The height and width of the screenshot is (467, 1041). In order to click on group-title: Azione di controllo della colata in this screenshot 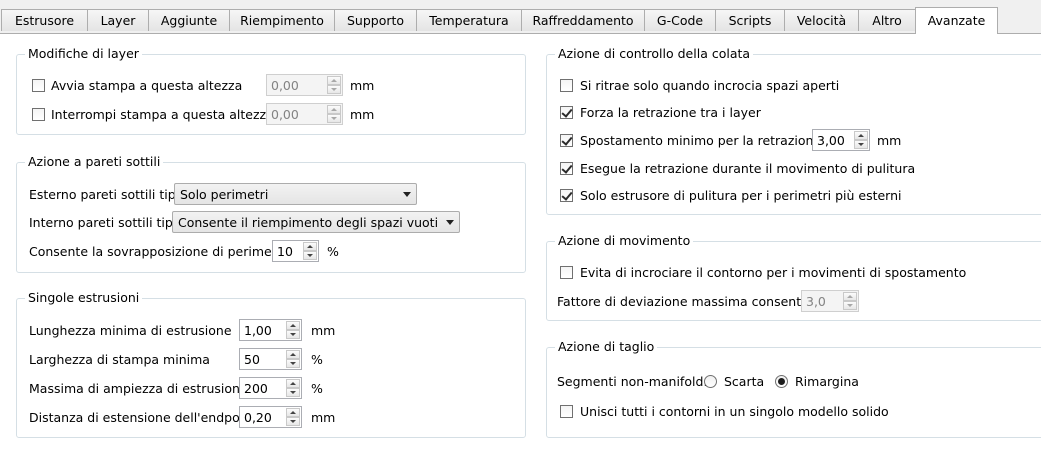, I will do `click(654, 53)`.